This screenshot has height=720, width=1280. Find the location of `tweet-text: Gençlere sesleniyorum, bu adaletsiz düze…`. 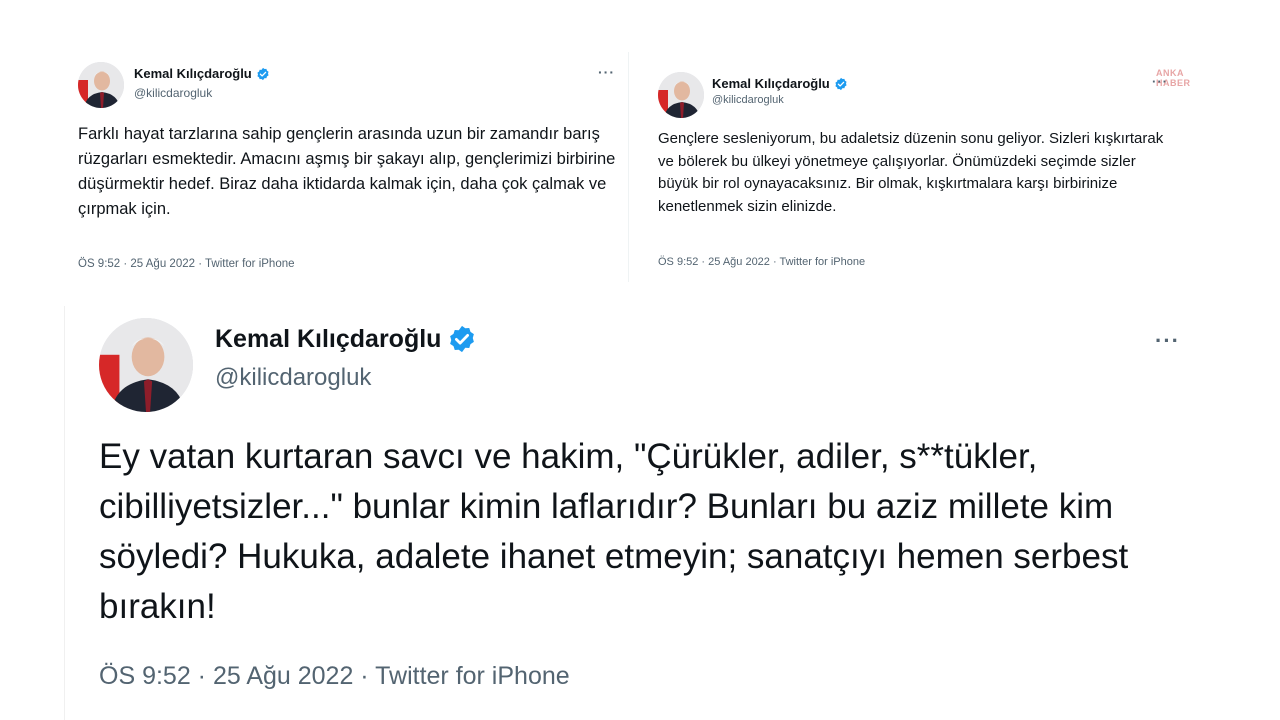

tweet-text: Gençlere sesleniyorum, bu adaletsiz düze… is located at coordinates (911, 172).